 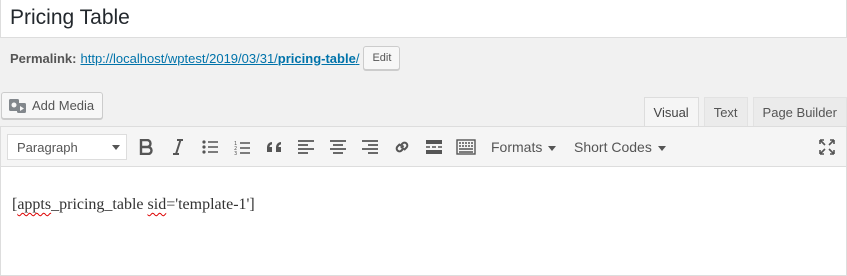 I want to click on read-more-icon, so click(x=434, y=147).